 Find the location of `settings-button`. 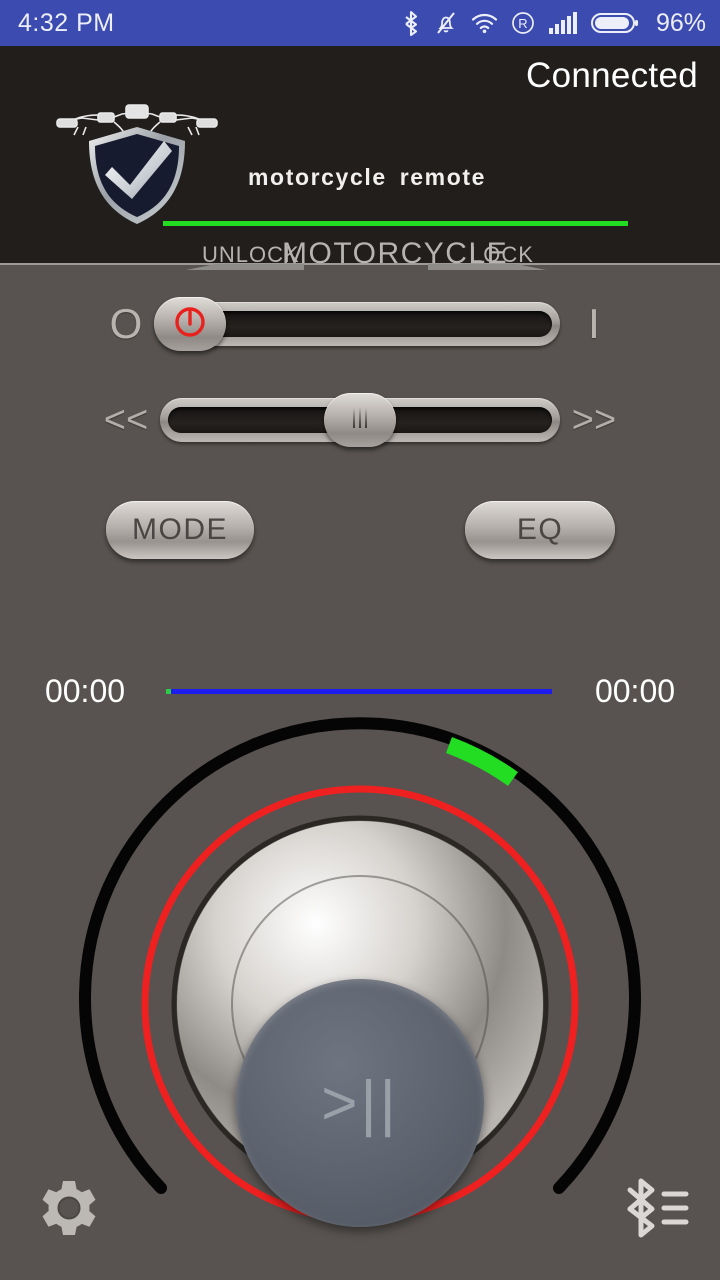

settings-button is located at coordinates (69, 1213).